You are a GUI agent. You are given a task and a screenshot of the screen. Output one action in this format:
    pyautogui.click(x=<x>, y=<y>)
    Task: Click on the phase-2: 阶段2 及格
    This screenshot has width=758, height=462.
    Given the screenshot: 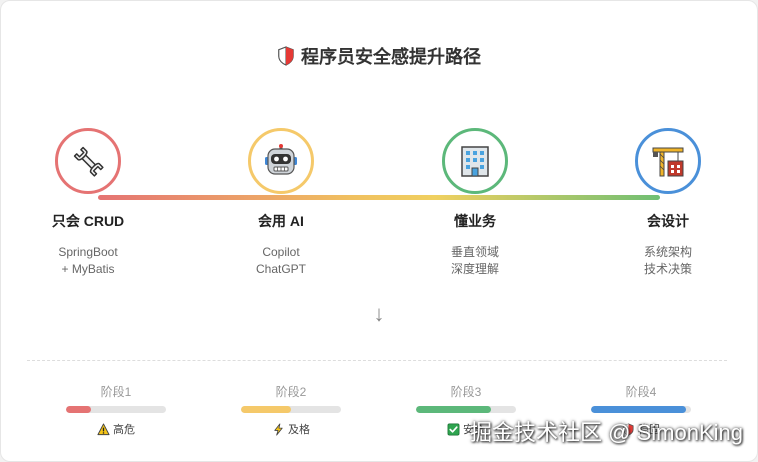 What is the action you would take?
    pyautogui.click(x=291, y=410)
    